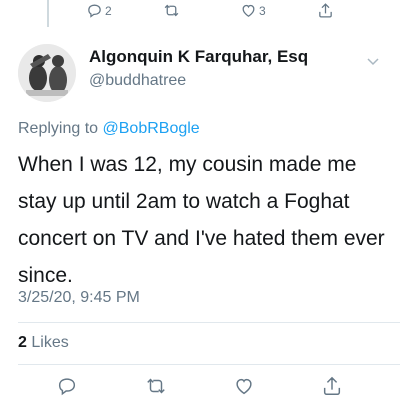 This screenshot has height=402, width=400. I want to click on tweet-timestamp: 3/25/20, 9:45 PM, so click(79, 298).